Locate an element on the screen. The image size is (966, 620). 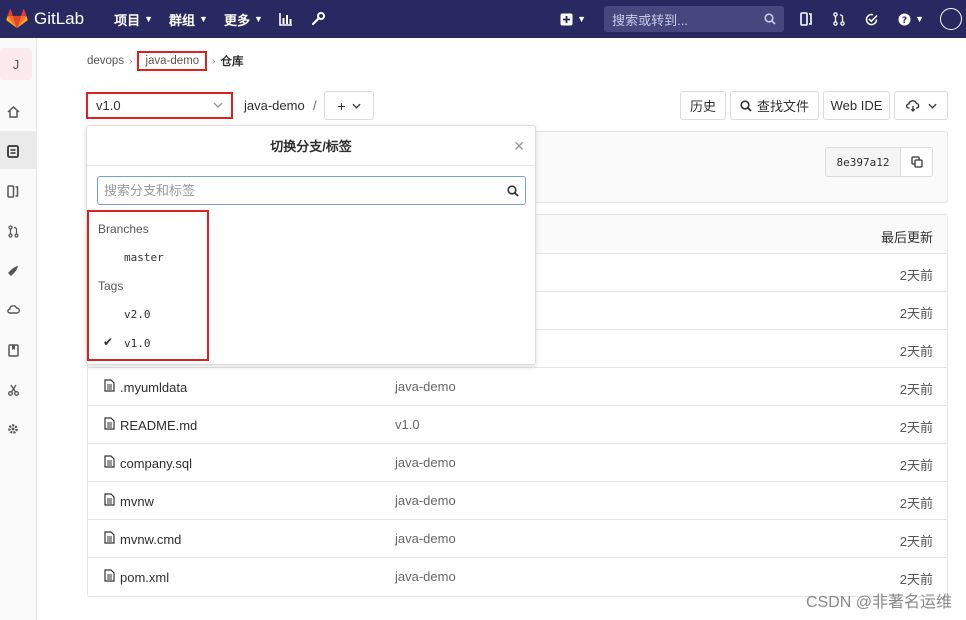
cloud-download-icon is located at coordinates (912, 105).